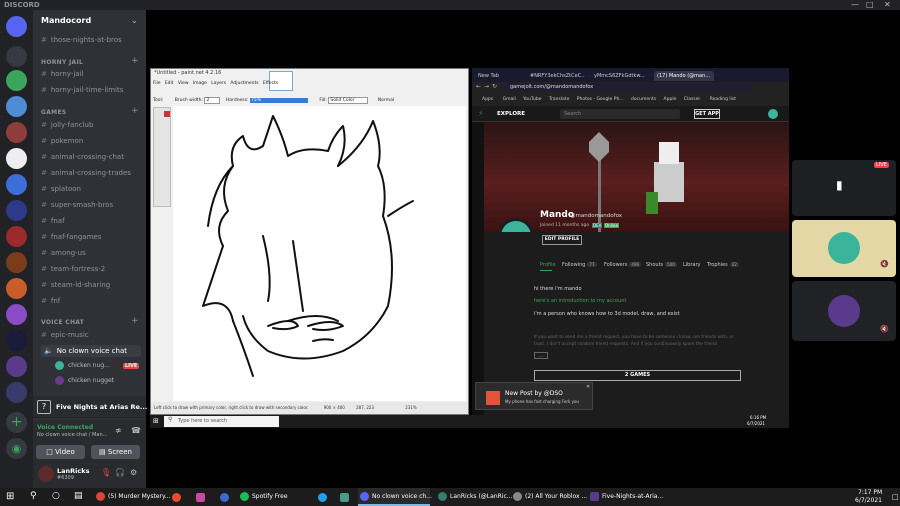  What do you see at coordinates (267, 497) in the screenshot?
I see `taskbar-item-spotify: Spotify Free` at bounding box center [267, 497].